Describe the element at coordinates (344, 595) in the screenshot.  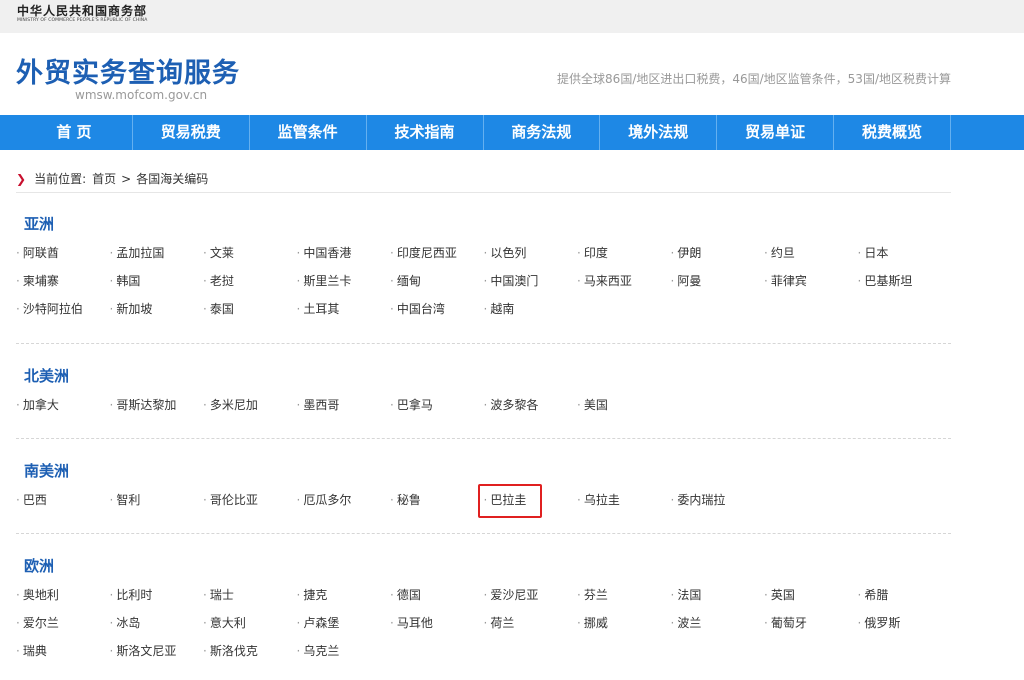
I see `country-link: · 捷克` at that location.